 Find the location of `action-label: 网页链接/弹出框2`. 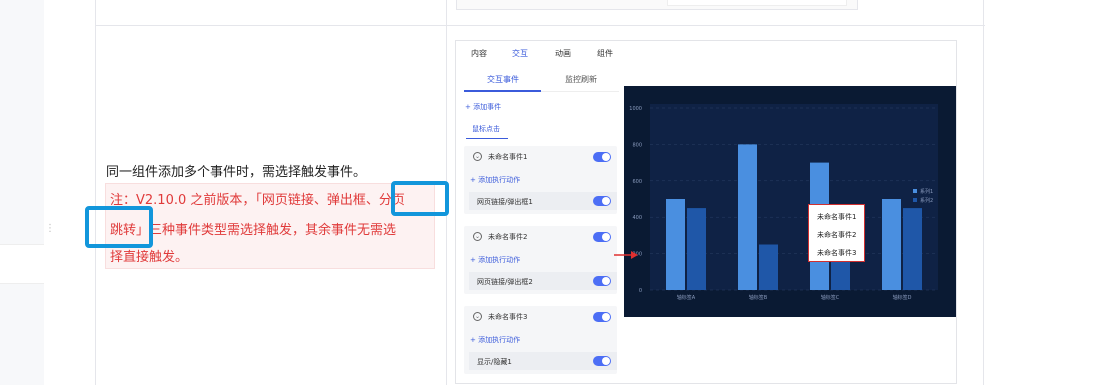

action-label: 网页链接/弹出框2 is located at coordinates (505, 282).